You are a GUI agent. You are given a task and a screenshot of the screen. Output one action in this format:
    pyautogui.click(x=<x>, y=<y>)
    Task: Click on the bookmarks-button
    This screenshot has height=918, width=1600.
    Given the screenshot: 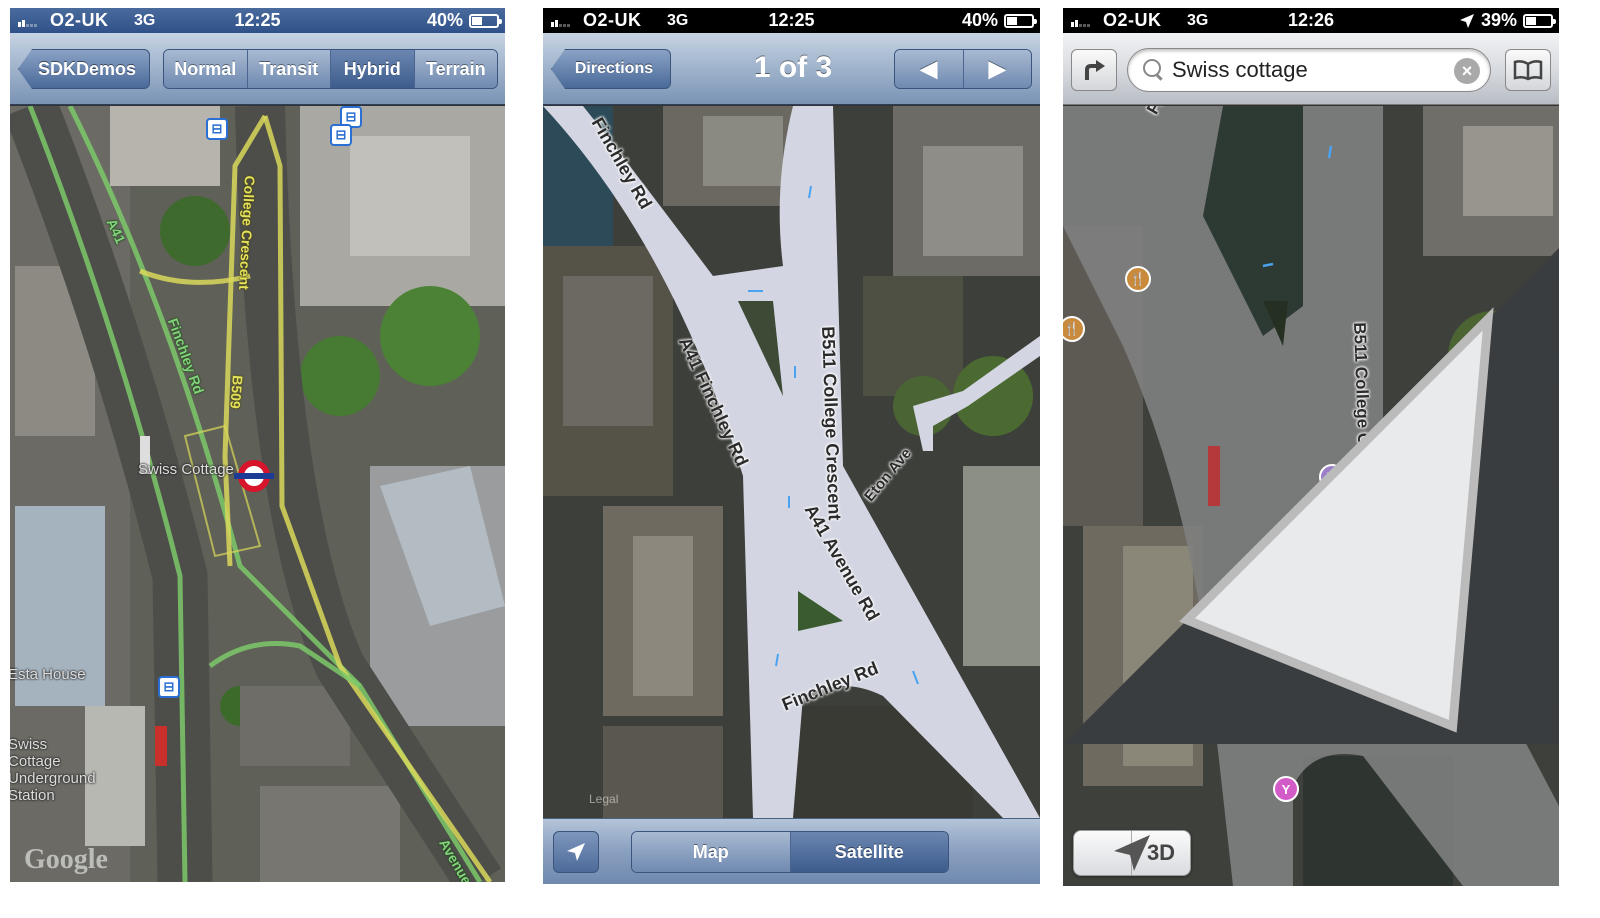 What is the action you would take?
    pyautogui.click(x=1528, y=70)
    